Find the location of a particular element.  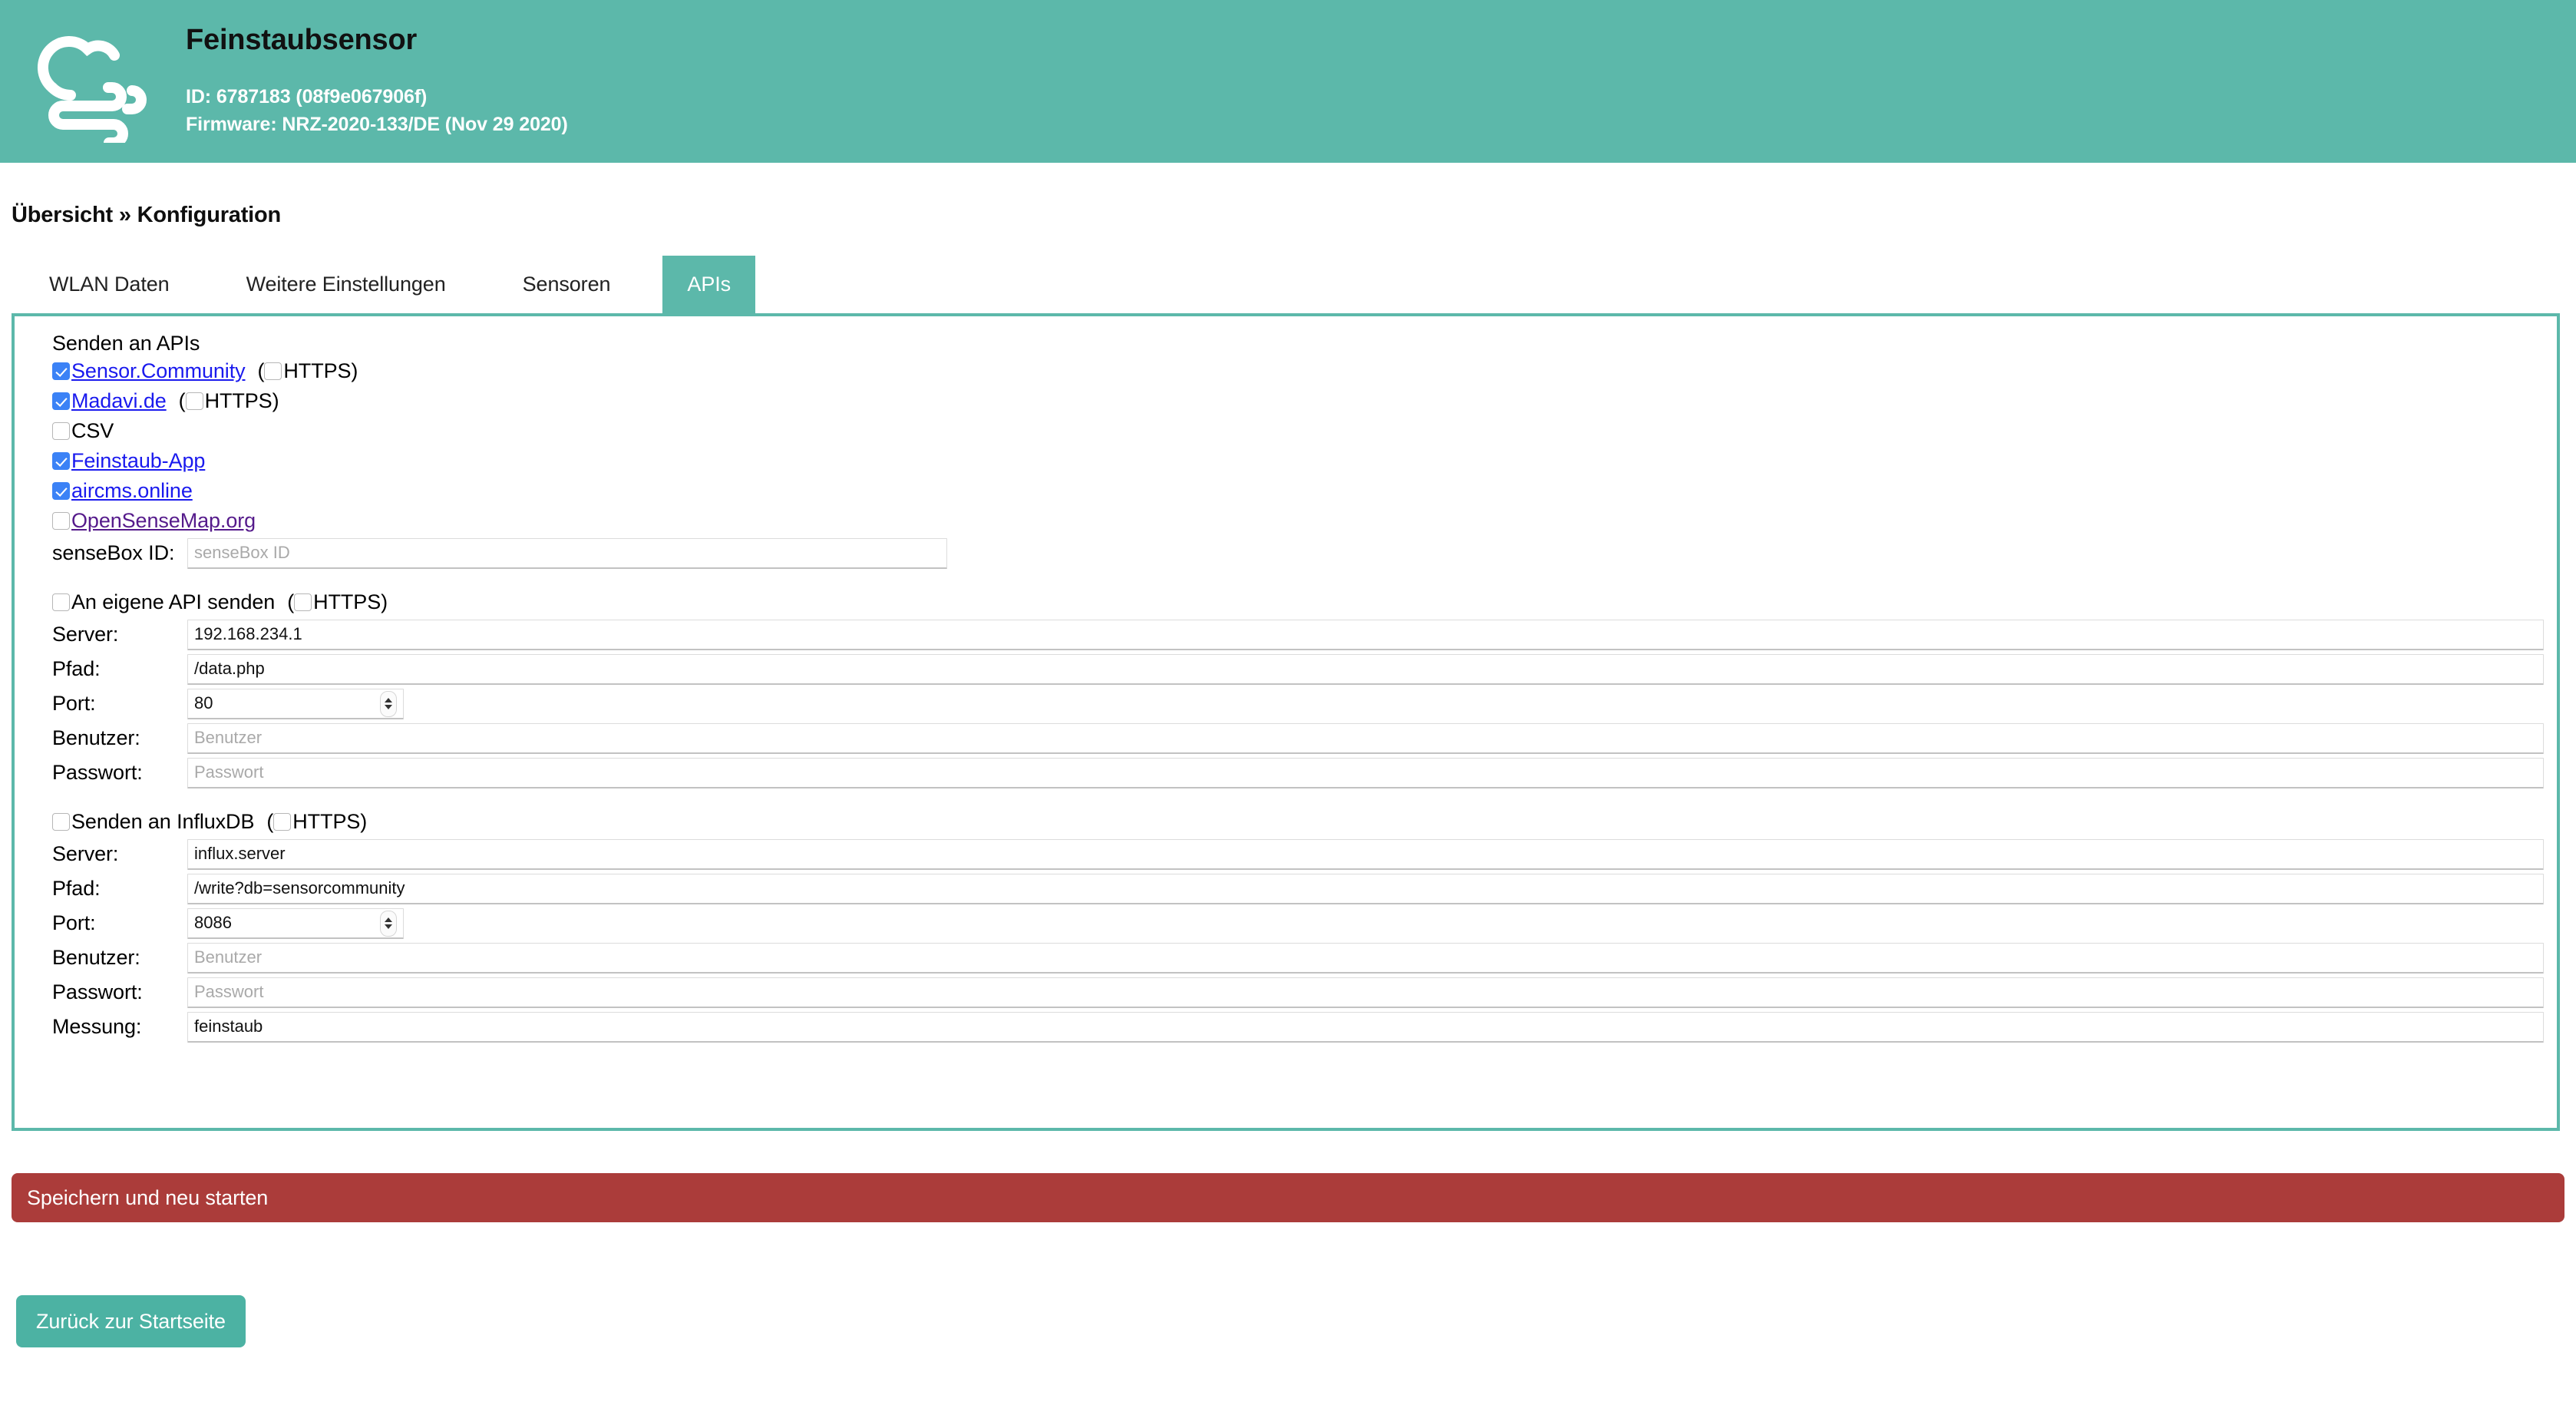

cloud-wind-icon is located at coordinates (93, 81).